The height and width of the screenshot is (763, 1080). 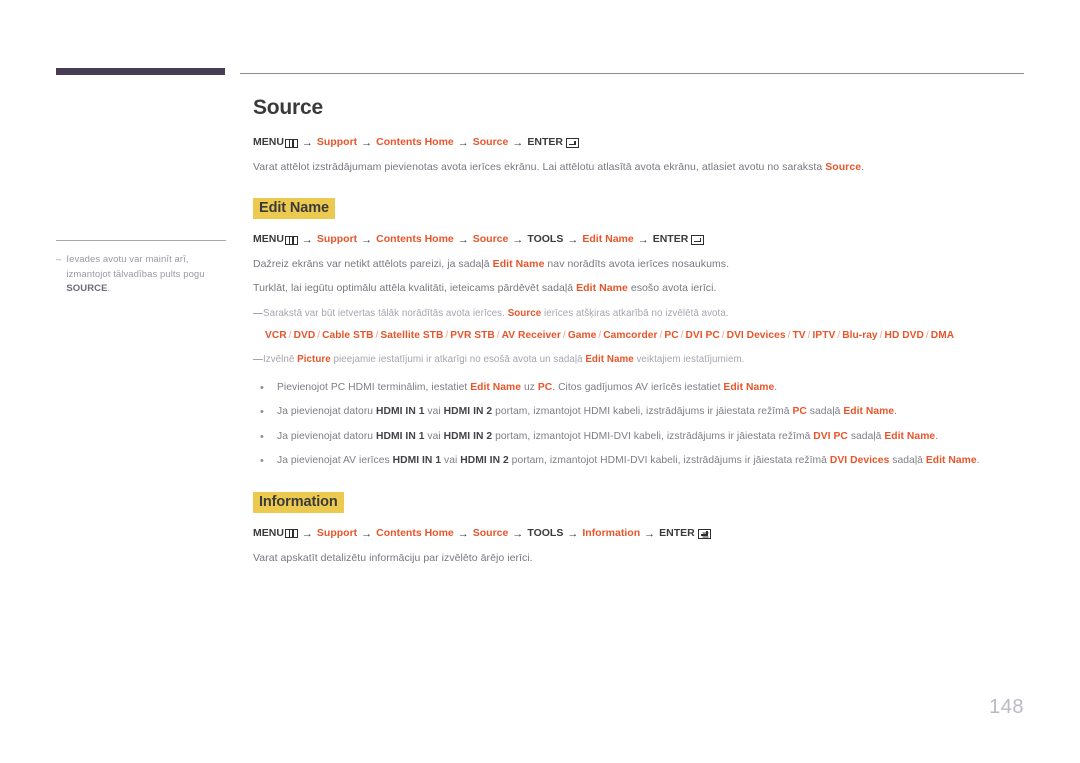 I want to click on edit-name-paragraph-after: esošo avota ierīci., so click(x=672, y=288).